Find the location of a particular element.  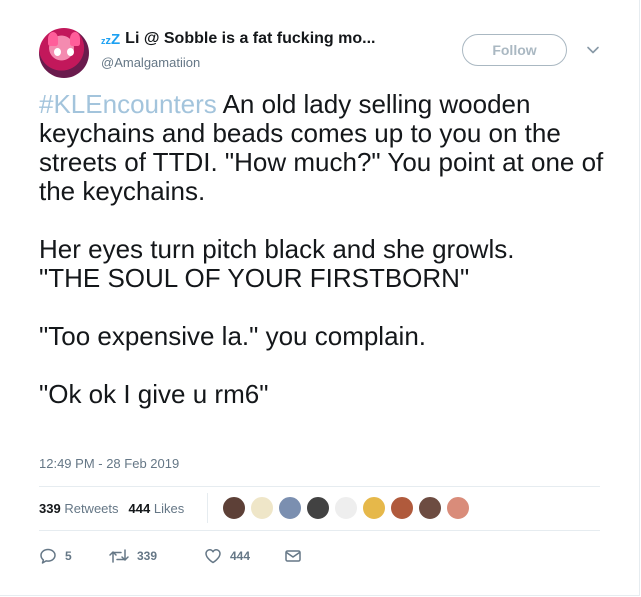

tweet-stats: 339 Retweets 444 Likes is located at coordinates (111, 508).